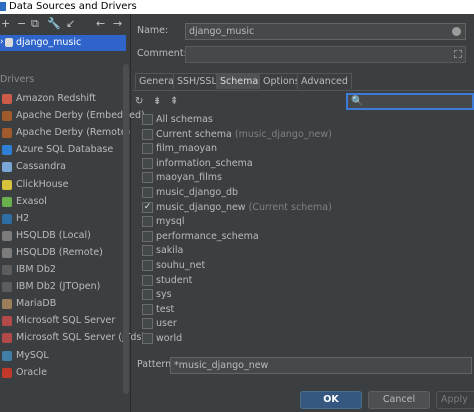 Image resolution: width=474 pixels, height=412 pixels. Describe the element at coordinates (162, 53) in the screenshot. I see `comment-label: Comment:` at that location.